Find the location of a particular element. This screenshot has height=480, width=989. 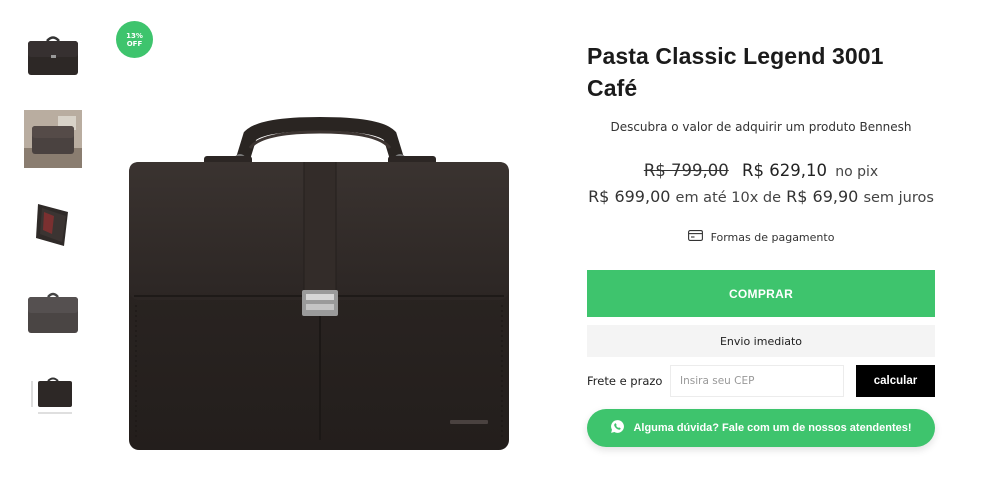

payment-methods-link: Formas de pagamento is located at coordinates (761, 237).